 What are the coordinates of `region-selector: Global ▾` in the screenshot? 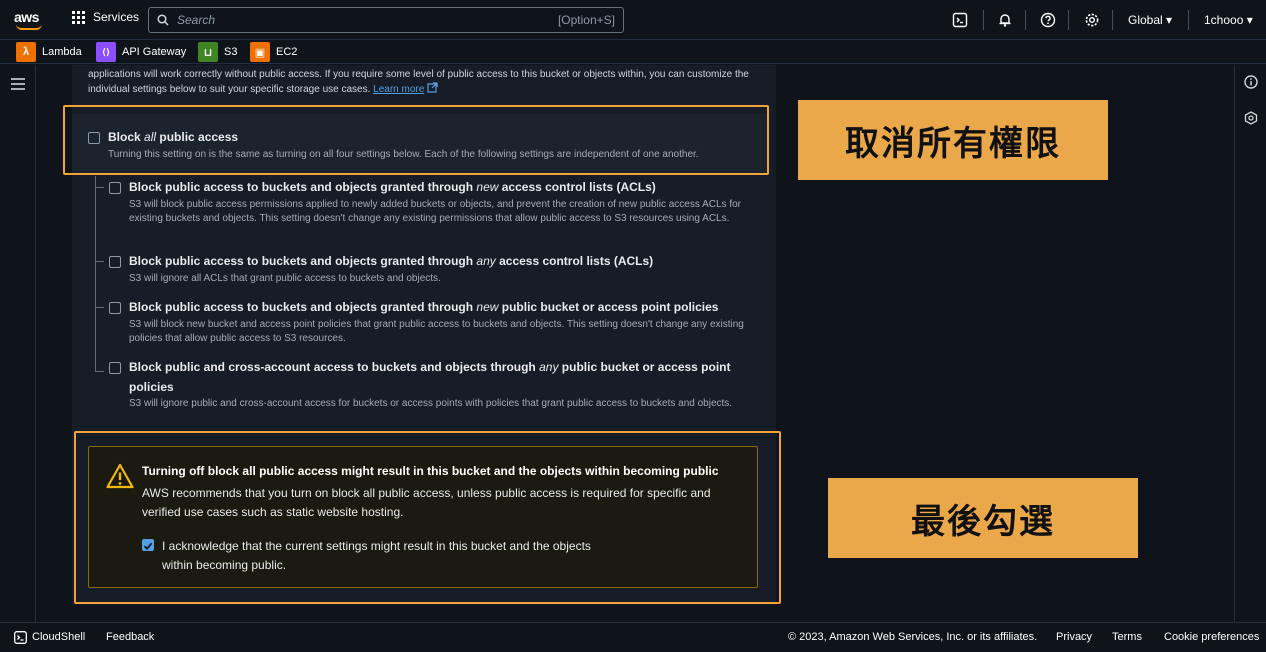 It's located at (1150, 20).